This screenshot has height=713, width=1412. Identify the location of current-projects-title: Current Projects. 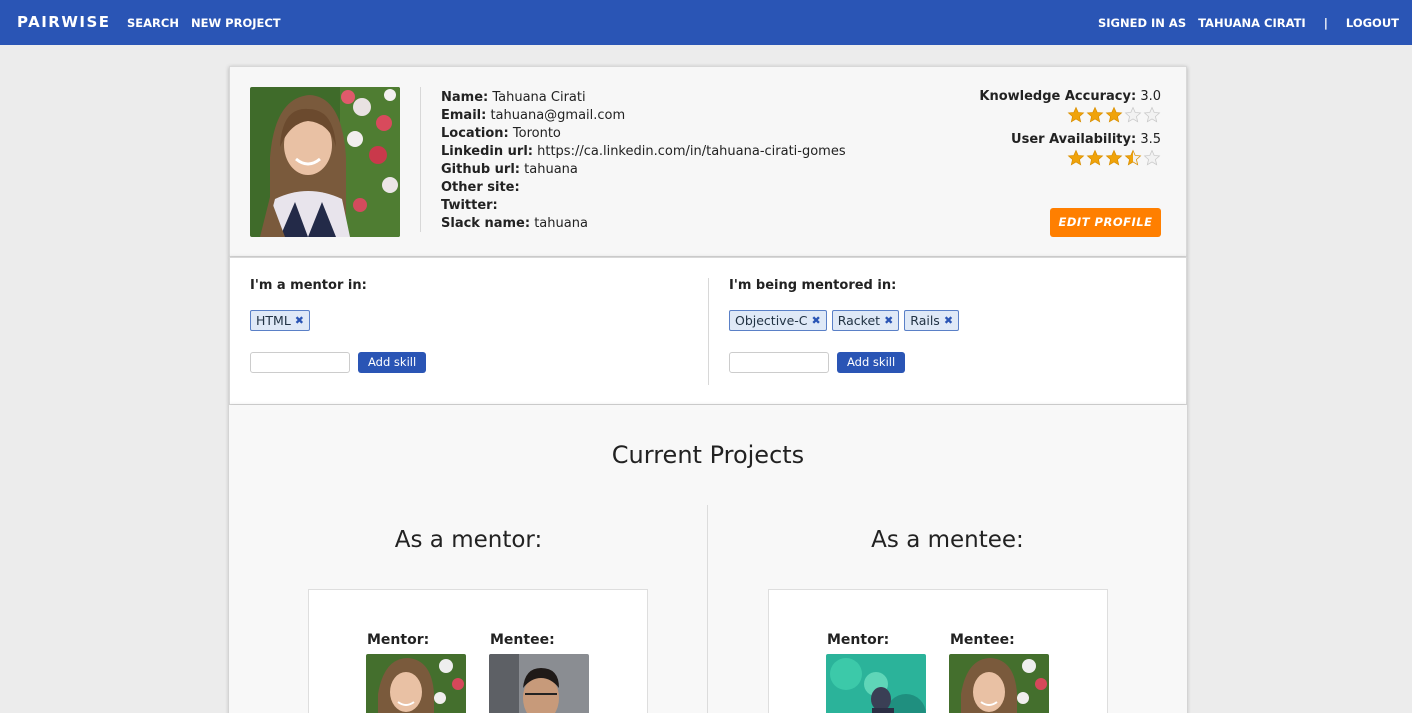
(708, 455).